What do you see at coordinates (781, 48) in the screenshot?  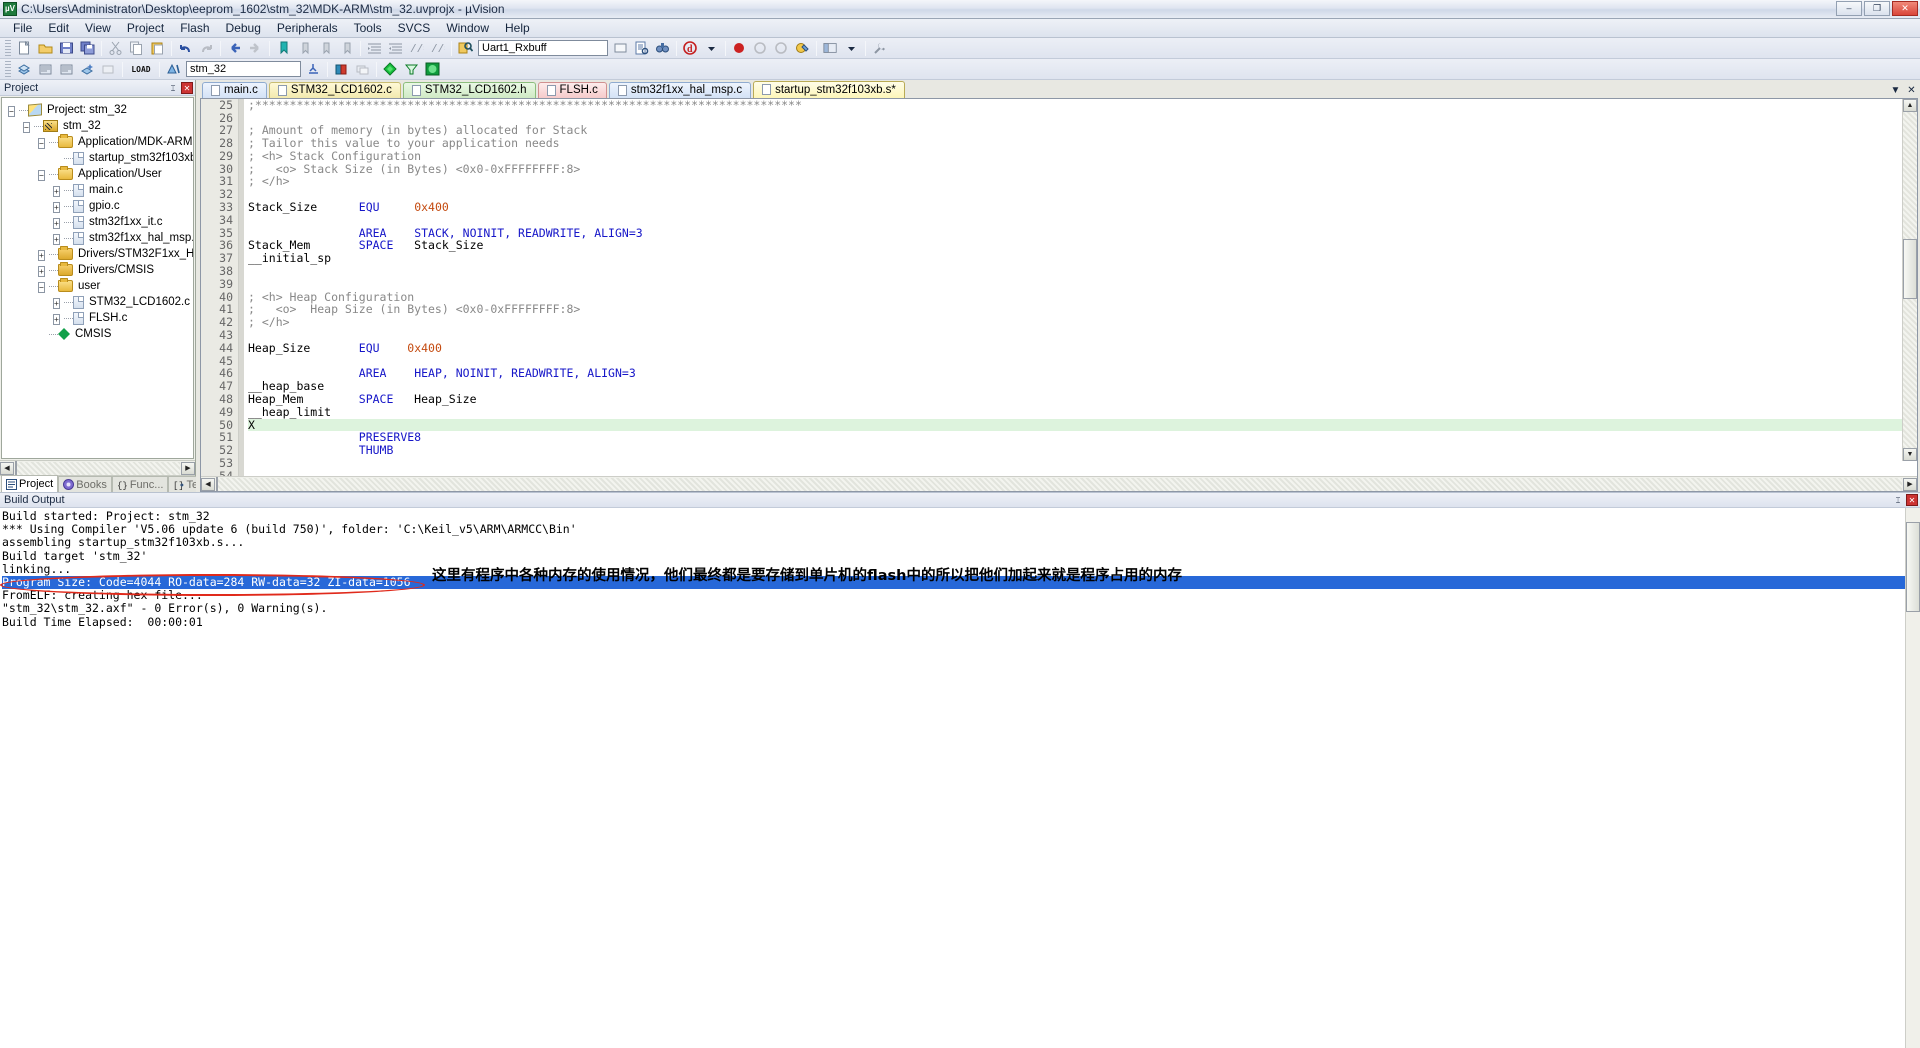 I see `kill-breakpoints-icon` at bounding box center [781, 48].